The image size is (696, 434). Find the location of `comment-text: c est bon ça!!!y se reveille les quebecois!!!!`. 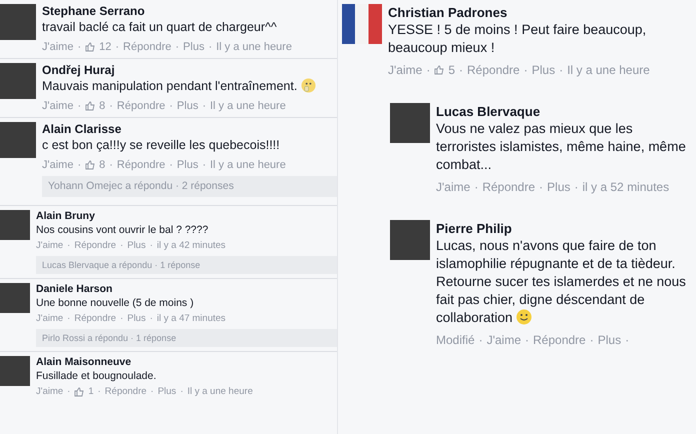

comment-text: c est bon ça!!!y se reveille les quebecois!!!! is located at coordinates (161, 145).